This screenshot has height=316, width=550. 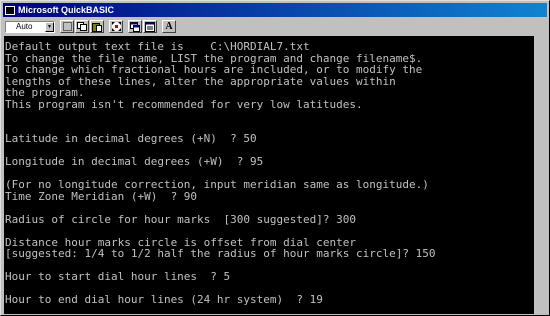 I want to click on window-title: Microsoft QuickBASIC, so click(x=66, y=10).